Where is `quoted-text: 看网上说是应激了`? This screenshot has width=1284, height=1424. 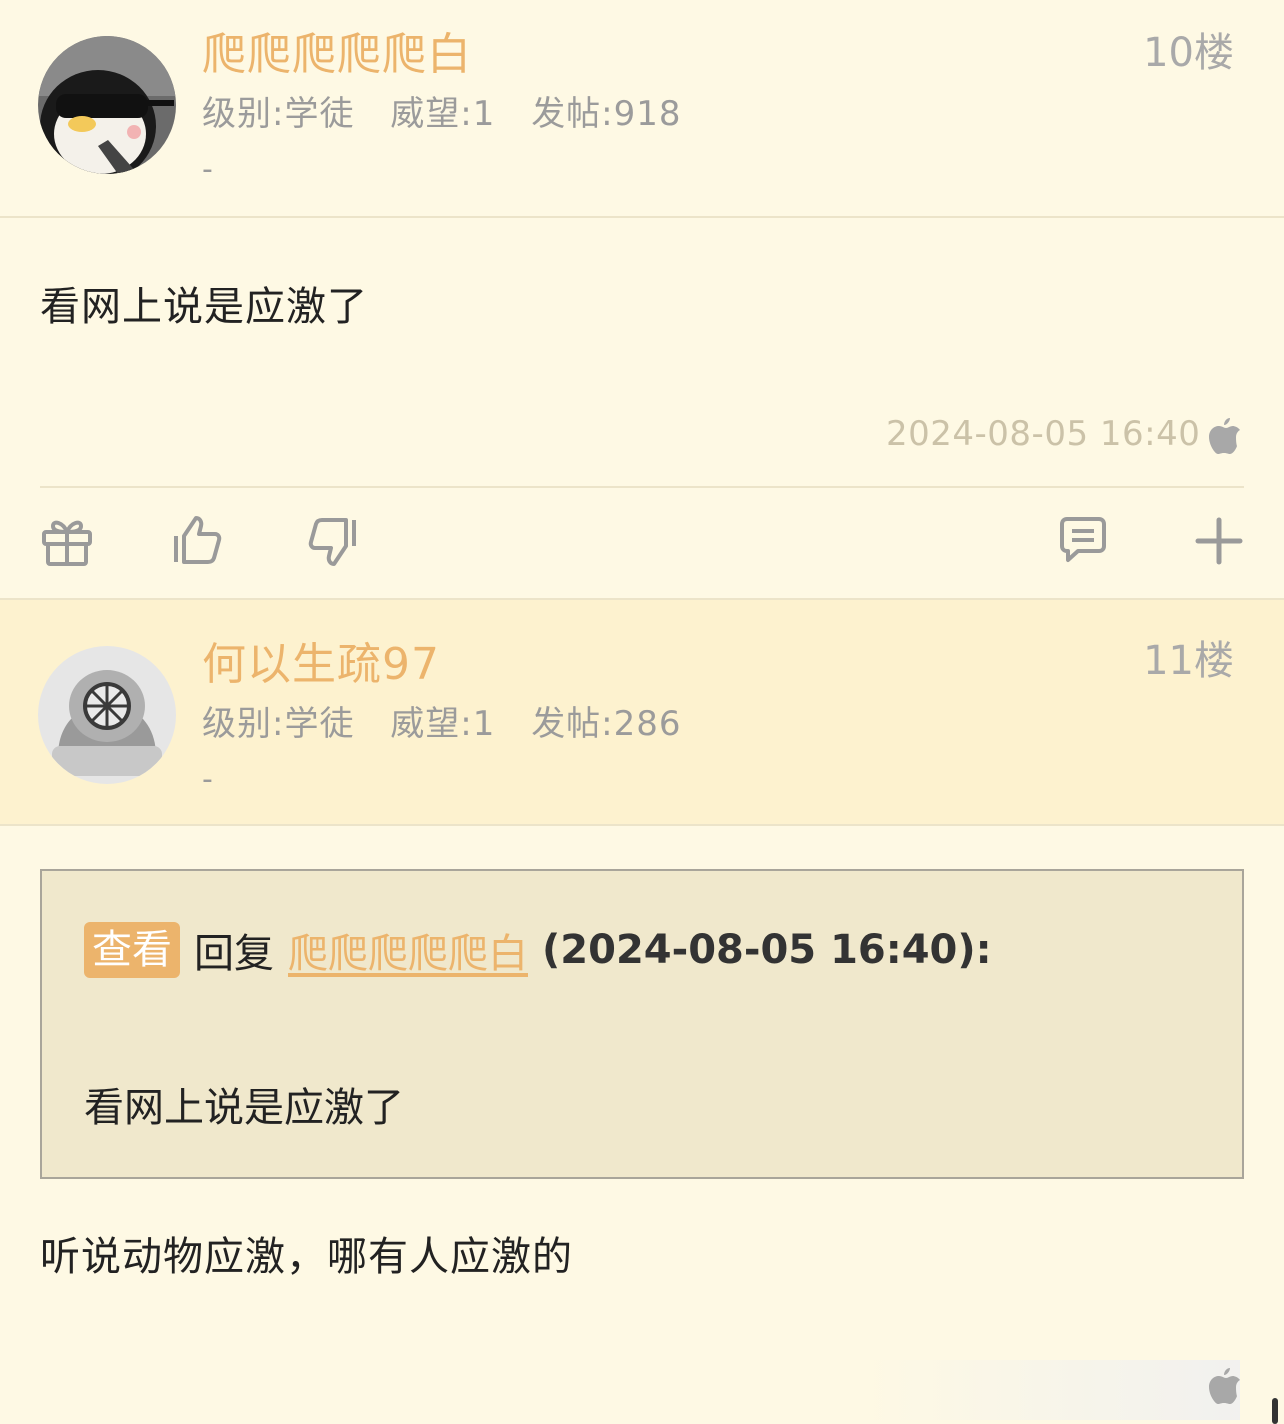
quoted-text: 看网上说是应激了 is located at coordinates (244, 1108).